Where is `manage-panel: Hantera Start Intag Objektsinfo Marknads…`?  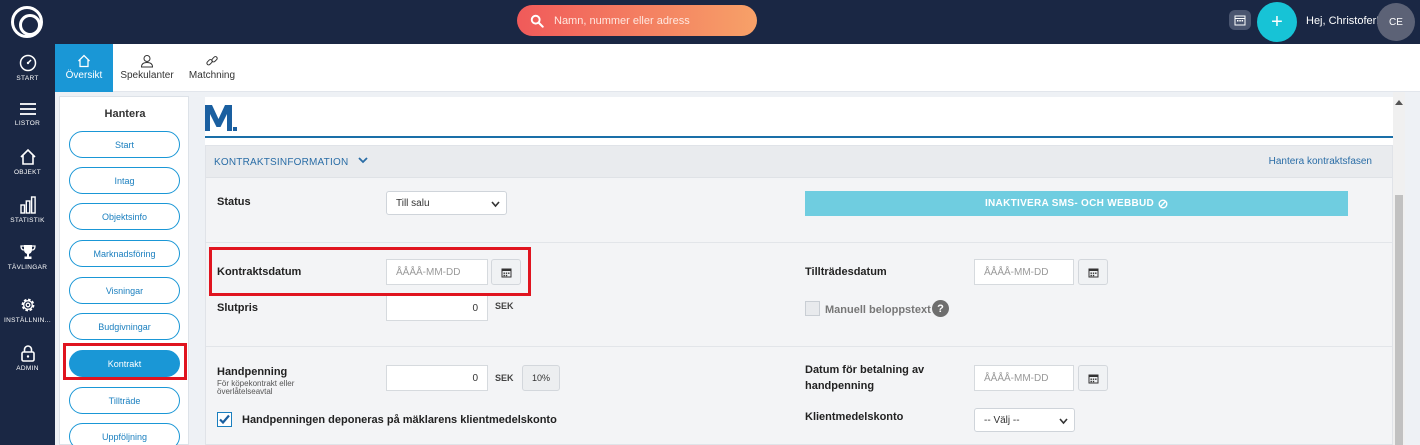
manage-panel: Hantera Start Intag Objektsinfo Marknads… is located at coordinates (124, 270).